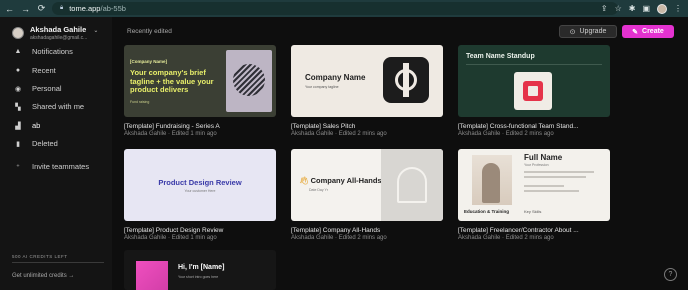 Image resolution: width=688 pixels, height=290 pixels. Describe the element at coordinates (335, 8) in the screenshot. I see `address-bar: 🔒︎ tome.app /ab-55b` at that location.